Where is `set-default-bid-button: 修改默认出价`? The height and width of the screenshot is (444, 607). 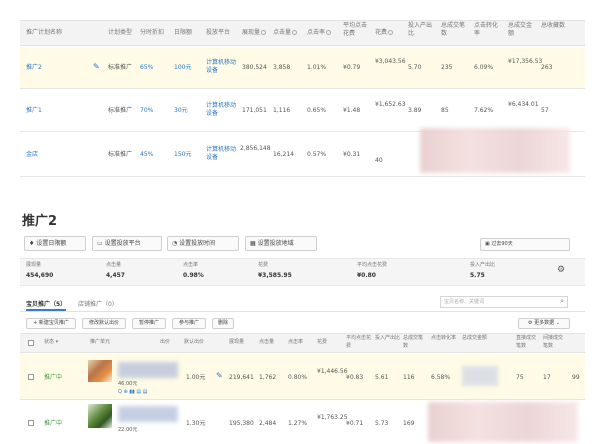 set-default-bid-button: 修改默认出价 is located at coordinates (104, 323).